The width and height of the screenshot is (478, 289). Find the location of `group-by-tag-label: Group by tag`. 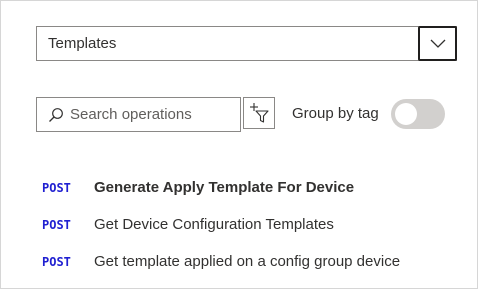

group-by-tag-label: Group by tag is located at coordinates (335, 113).